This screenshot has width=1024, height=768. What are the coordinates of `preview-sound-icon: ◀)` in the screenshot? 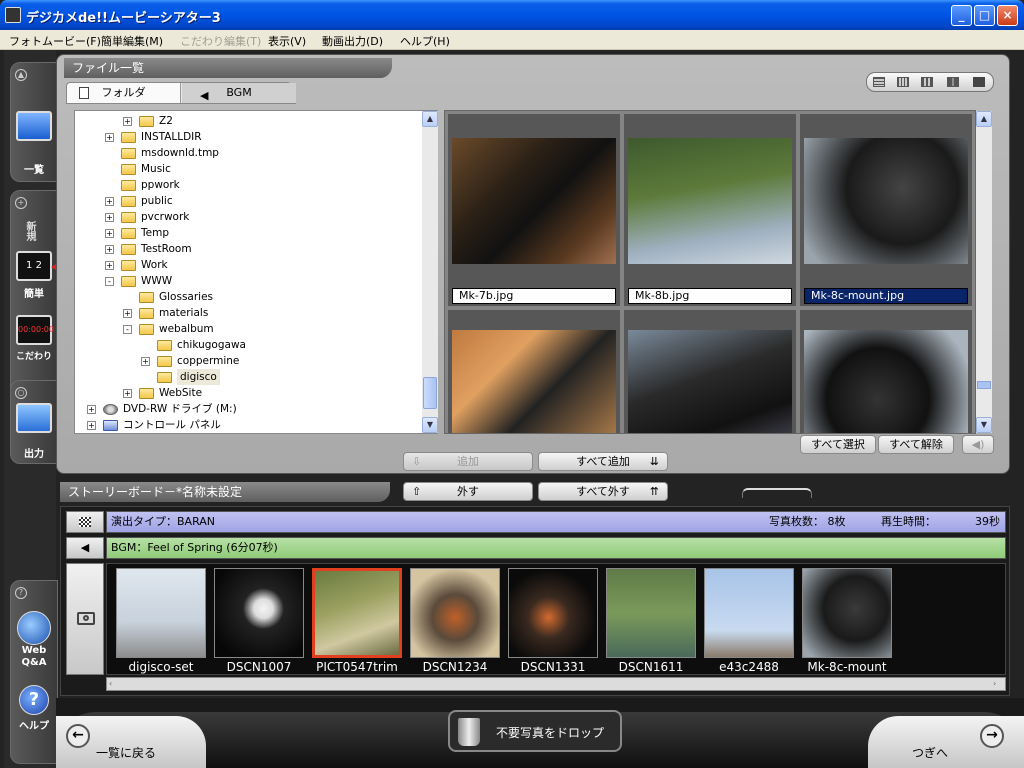 It's located at (978, 444).